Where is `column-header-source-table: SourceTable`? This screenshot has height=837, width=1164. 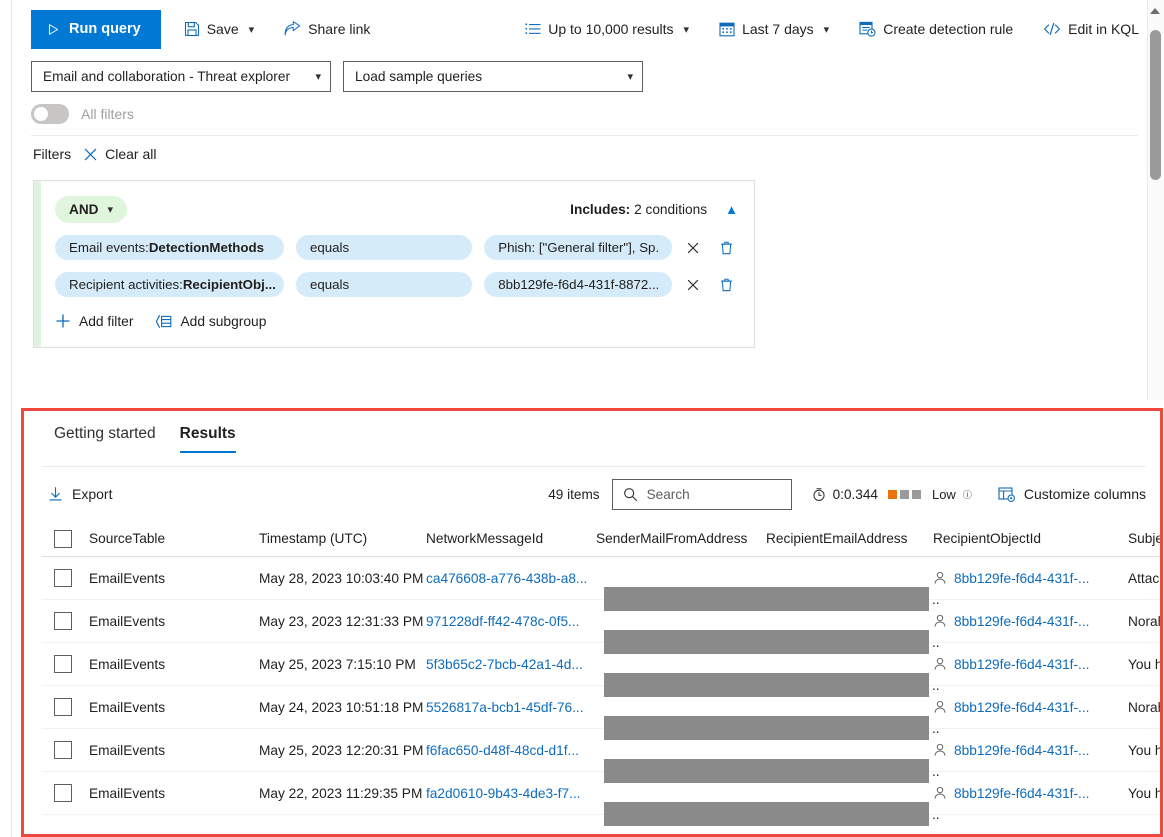 column-header-source-table: SourceTable is located at coordinates (174, 538).